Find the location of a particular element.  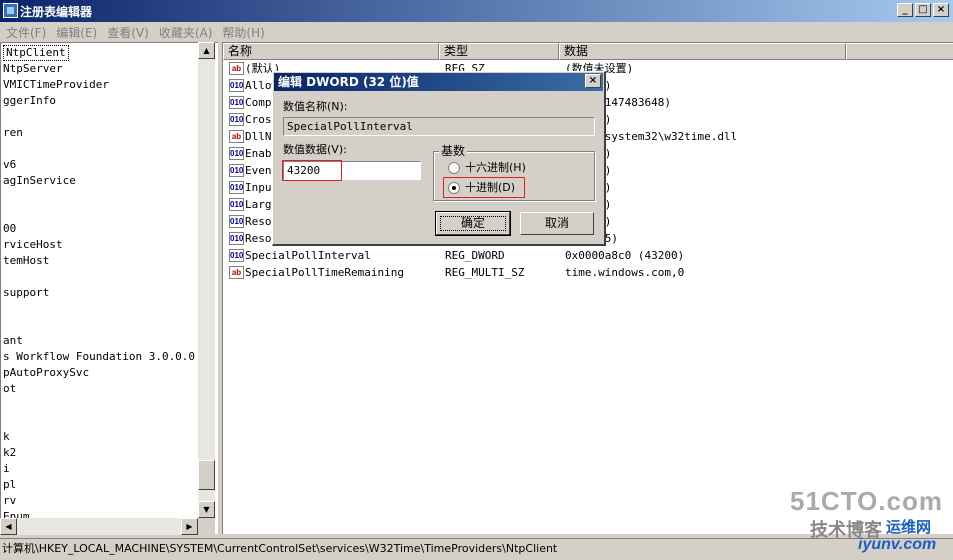

value-type: REG_MULTI_SZ is located at coordinates (485, 272).